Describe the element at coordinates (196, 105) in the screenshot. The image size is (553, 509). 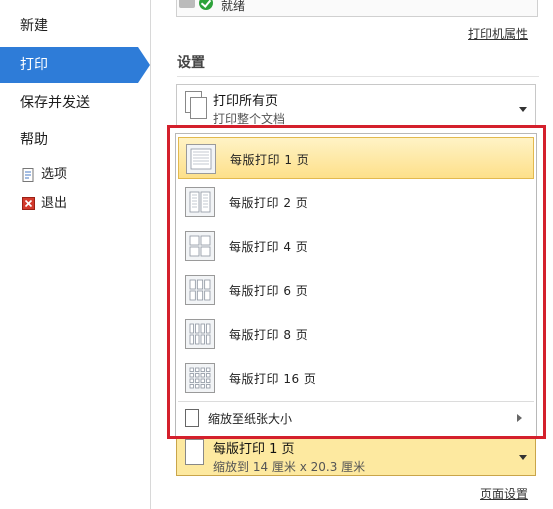
I see `pages-icon` at that location.